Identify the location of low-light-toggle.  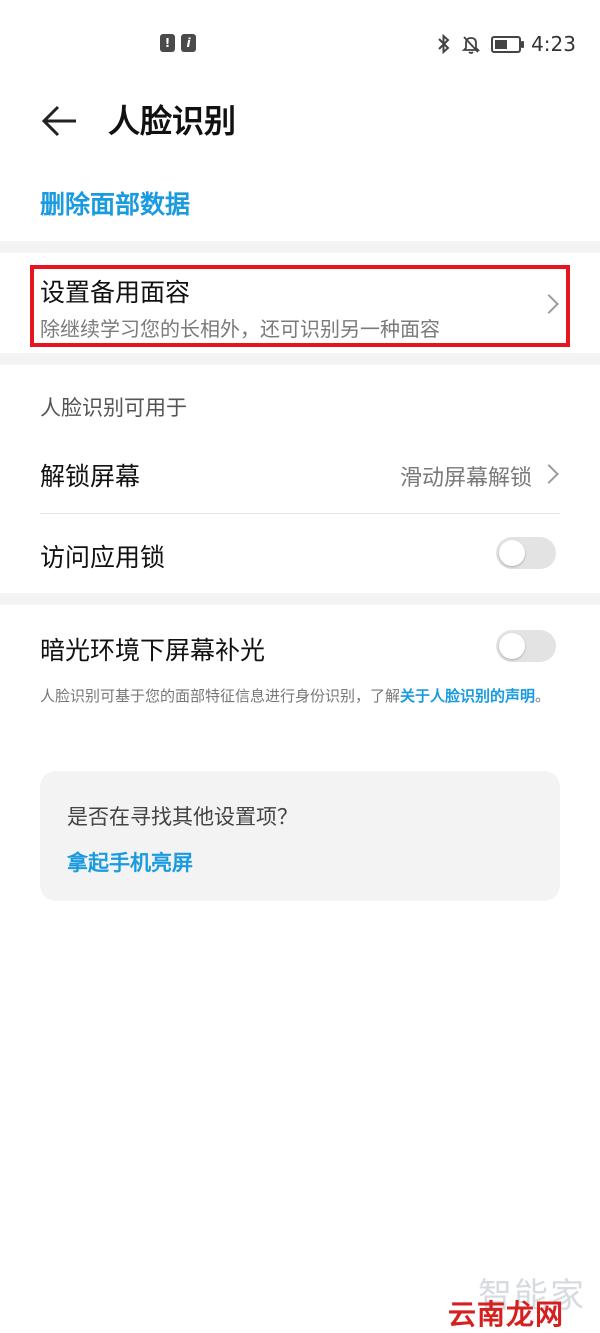
(526, 646).